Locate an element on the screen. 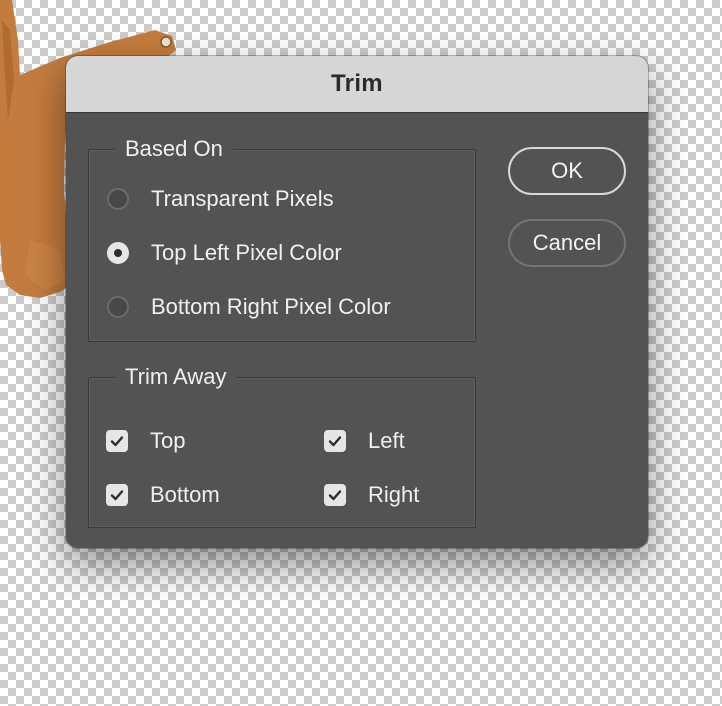 The image size is (722, 706). checkbox-right: Right is located at coordinates (371, 495).